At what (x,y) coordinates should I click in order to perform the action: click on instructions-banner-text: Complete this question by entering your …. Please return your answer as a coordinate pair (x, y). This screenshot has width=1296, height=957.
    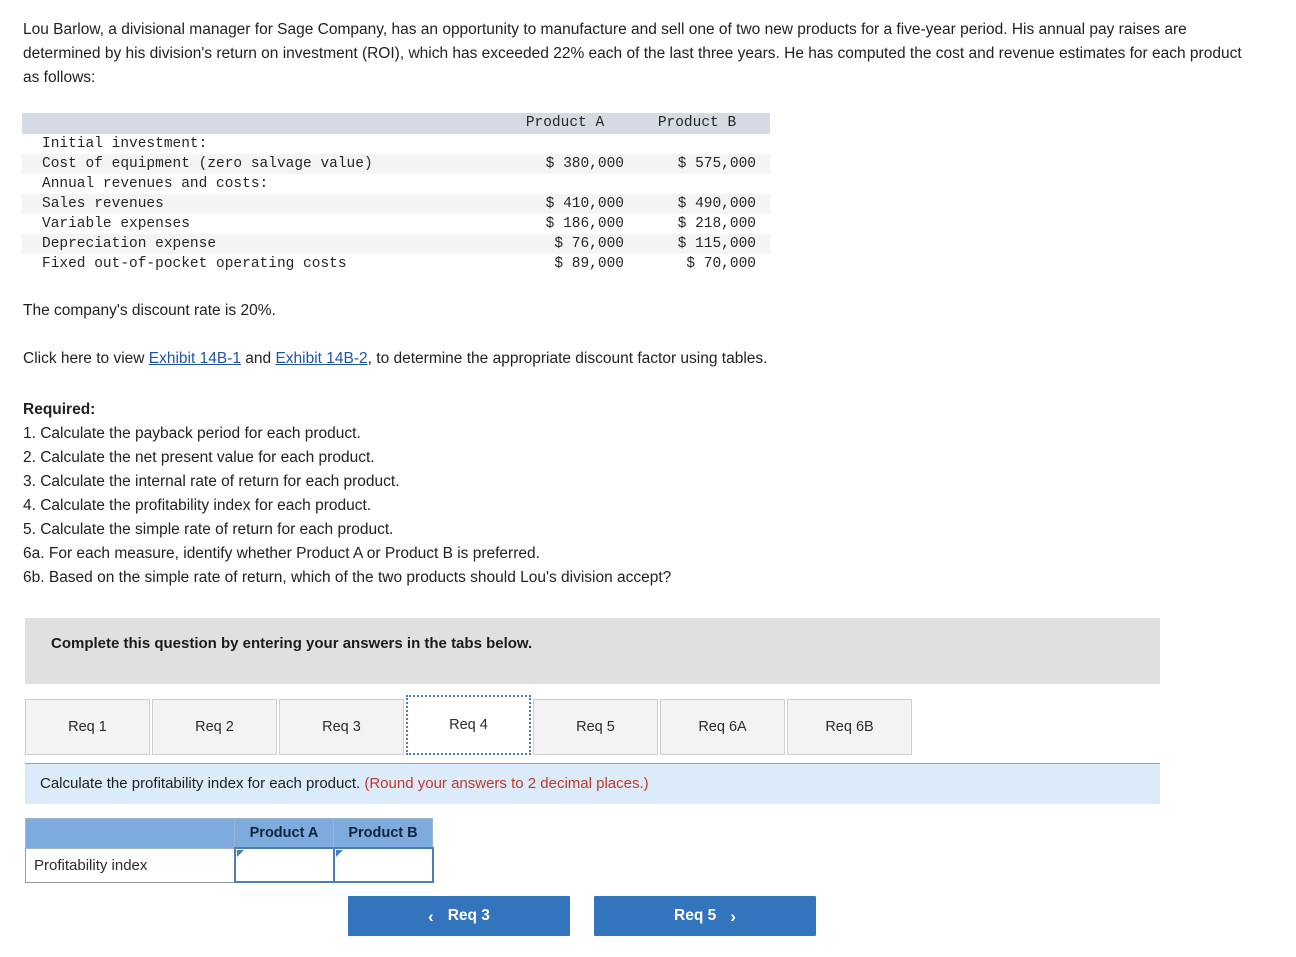
    Looking at the image, I should click on (292, 643).